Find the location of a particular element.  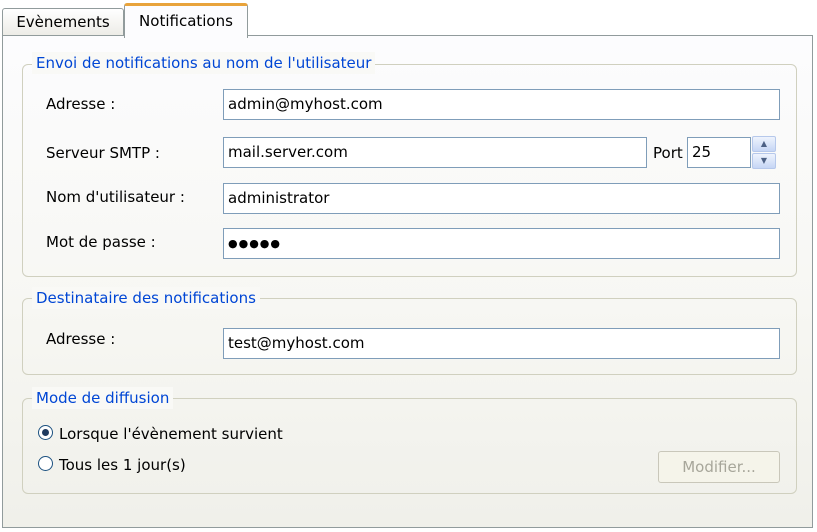

username-label: Nom d'utilisateur : is located at coordinates (115, 197).